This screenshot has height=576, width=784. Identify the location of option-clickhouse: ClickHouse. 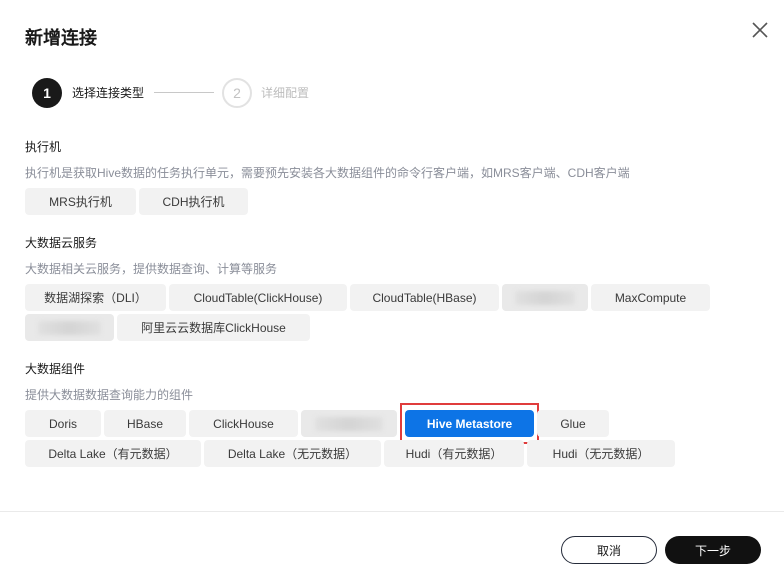
(243, 423).